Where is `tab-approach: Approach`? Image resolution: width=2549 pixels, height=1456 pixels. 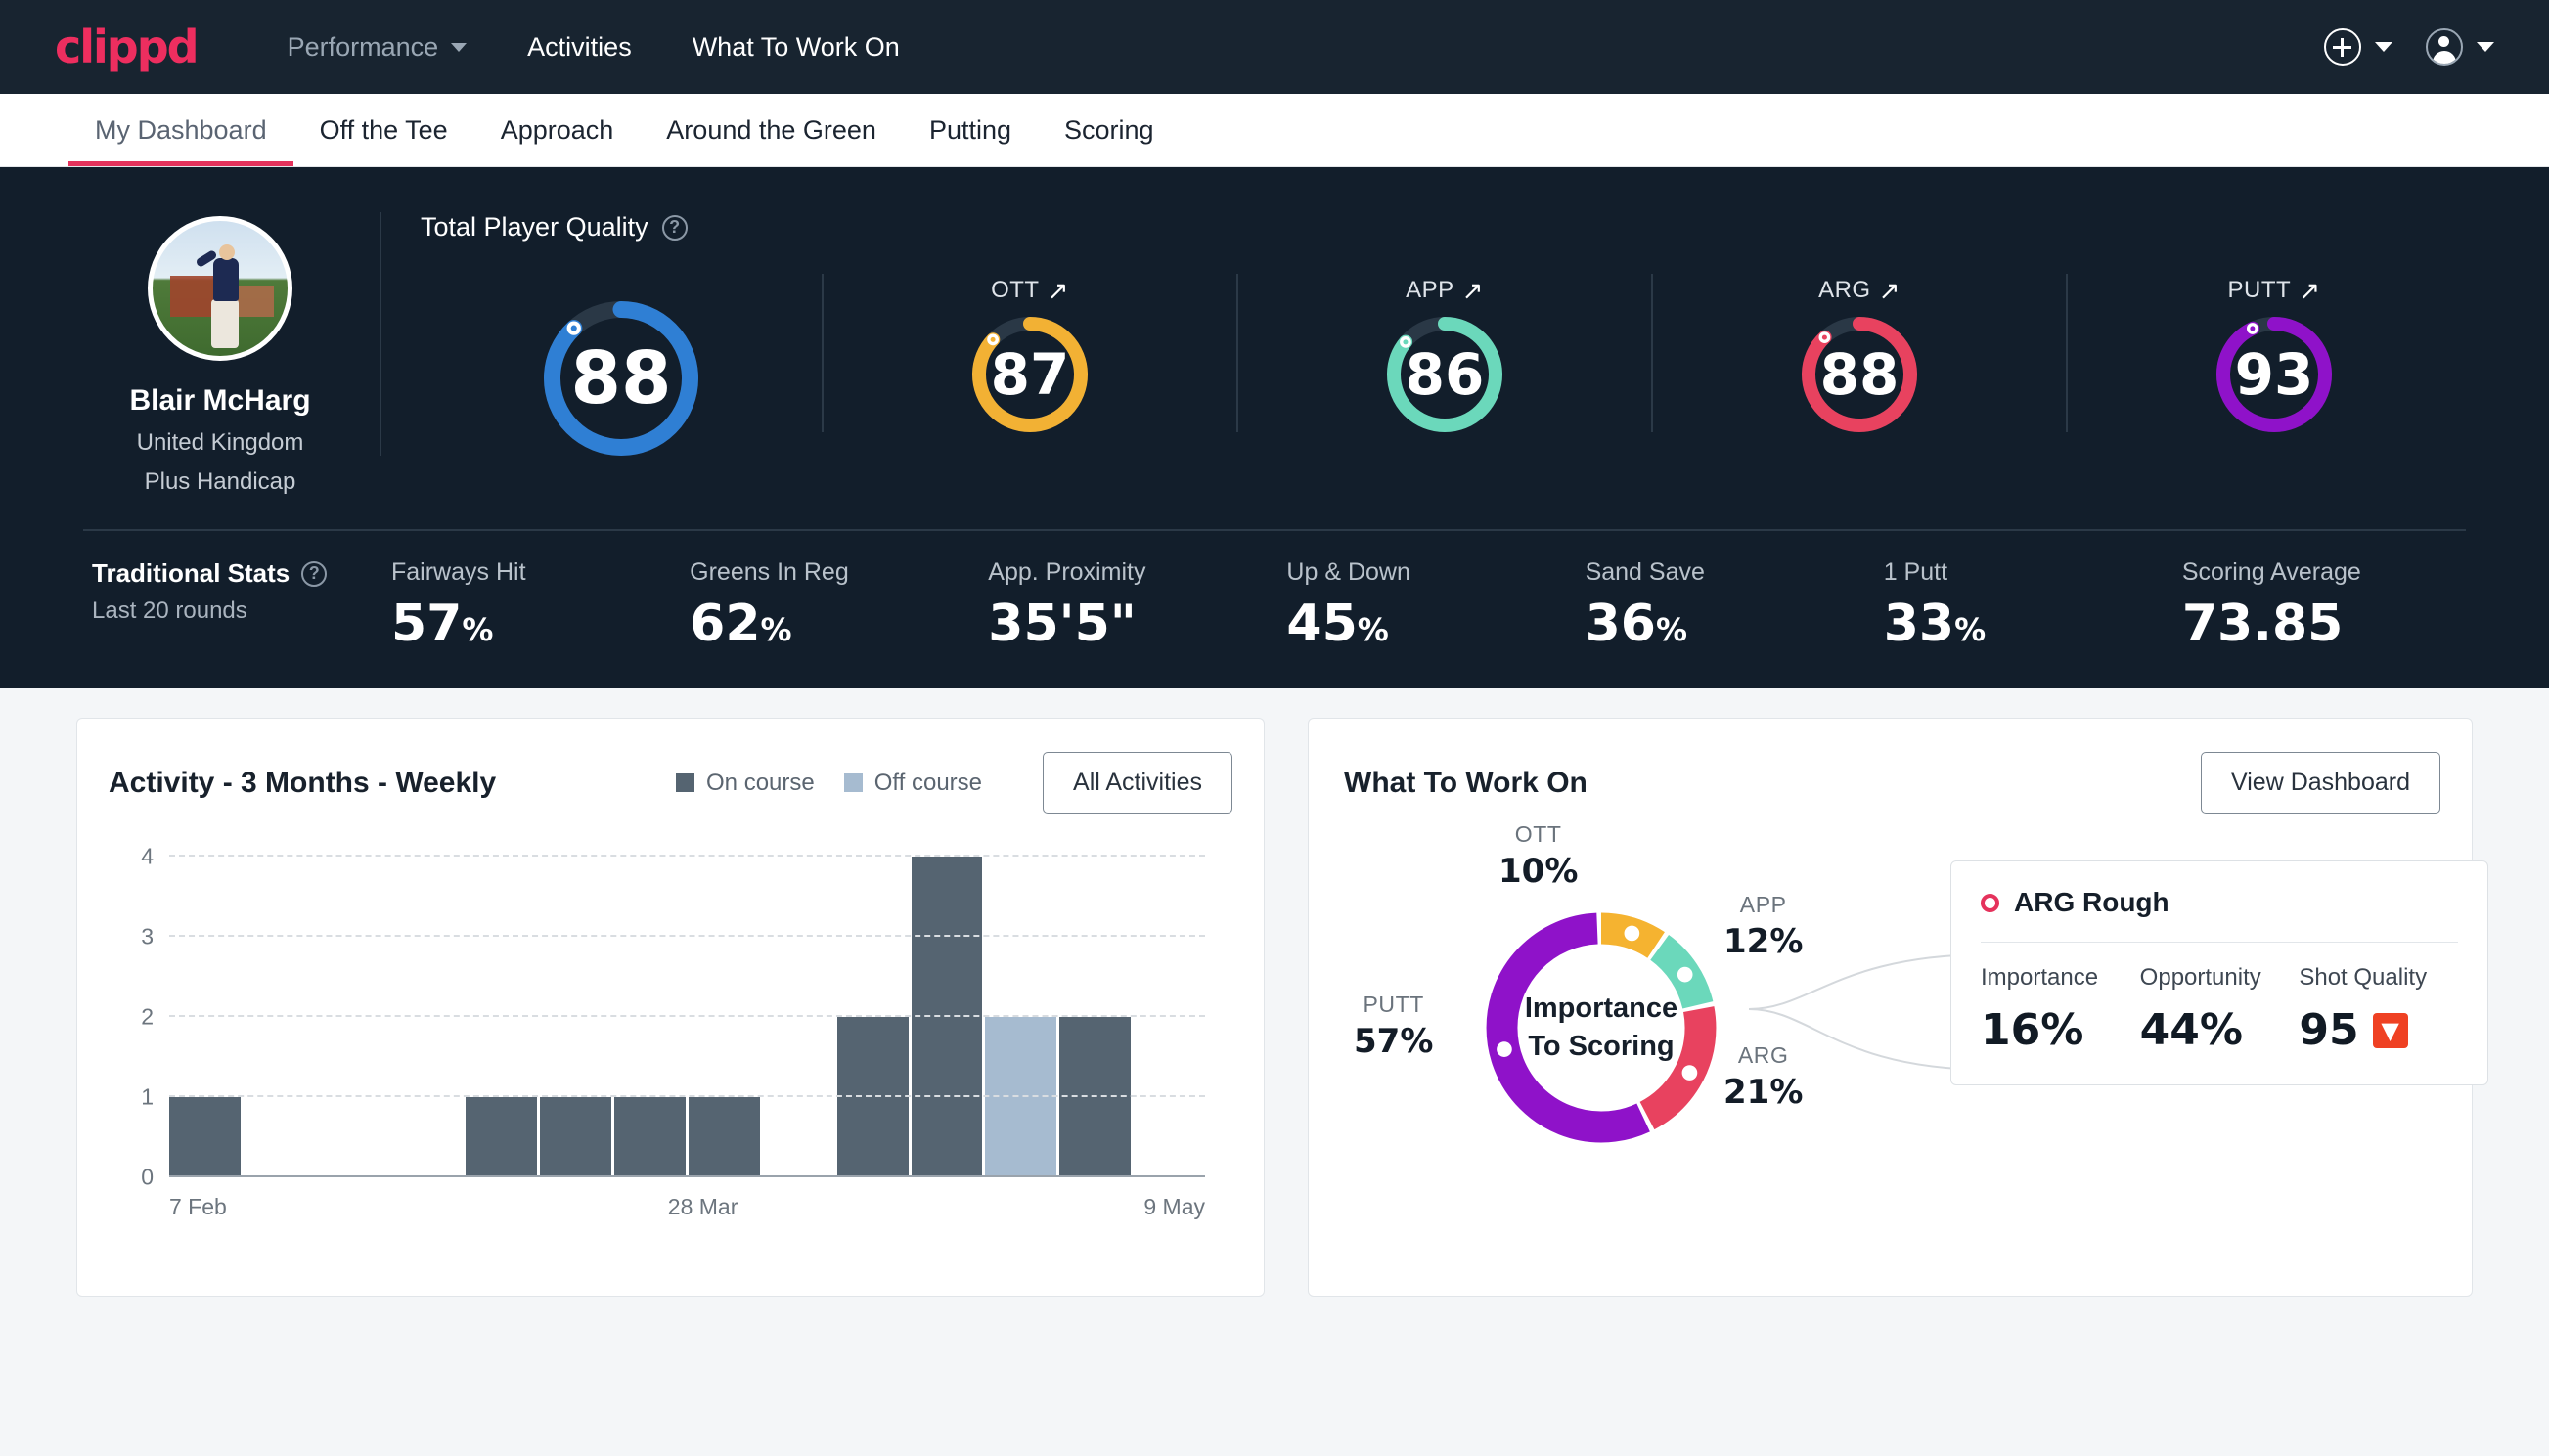 tab-approach: Approach is located at coordinates (557, 130).